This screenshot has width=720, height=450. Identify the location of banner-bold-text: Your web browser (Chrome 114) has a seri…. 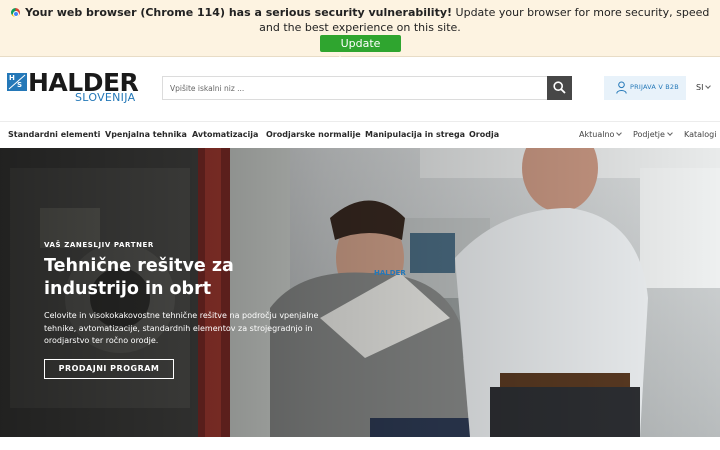
(239, 12).